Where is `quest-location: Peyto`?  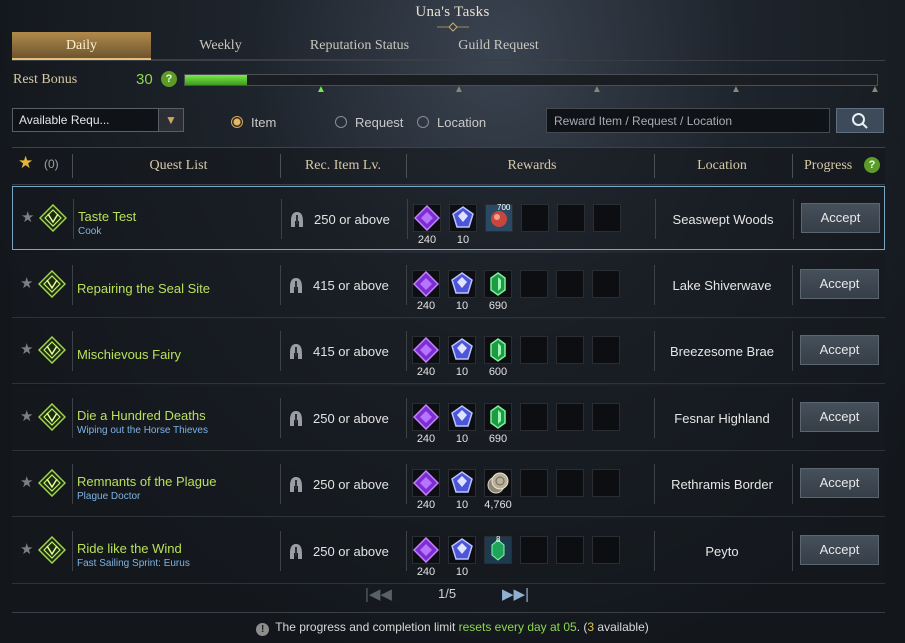
quest-location: Peyto is located at coordinates (722, 551).